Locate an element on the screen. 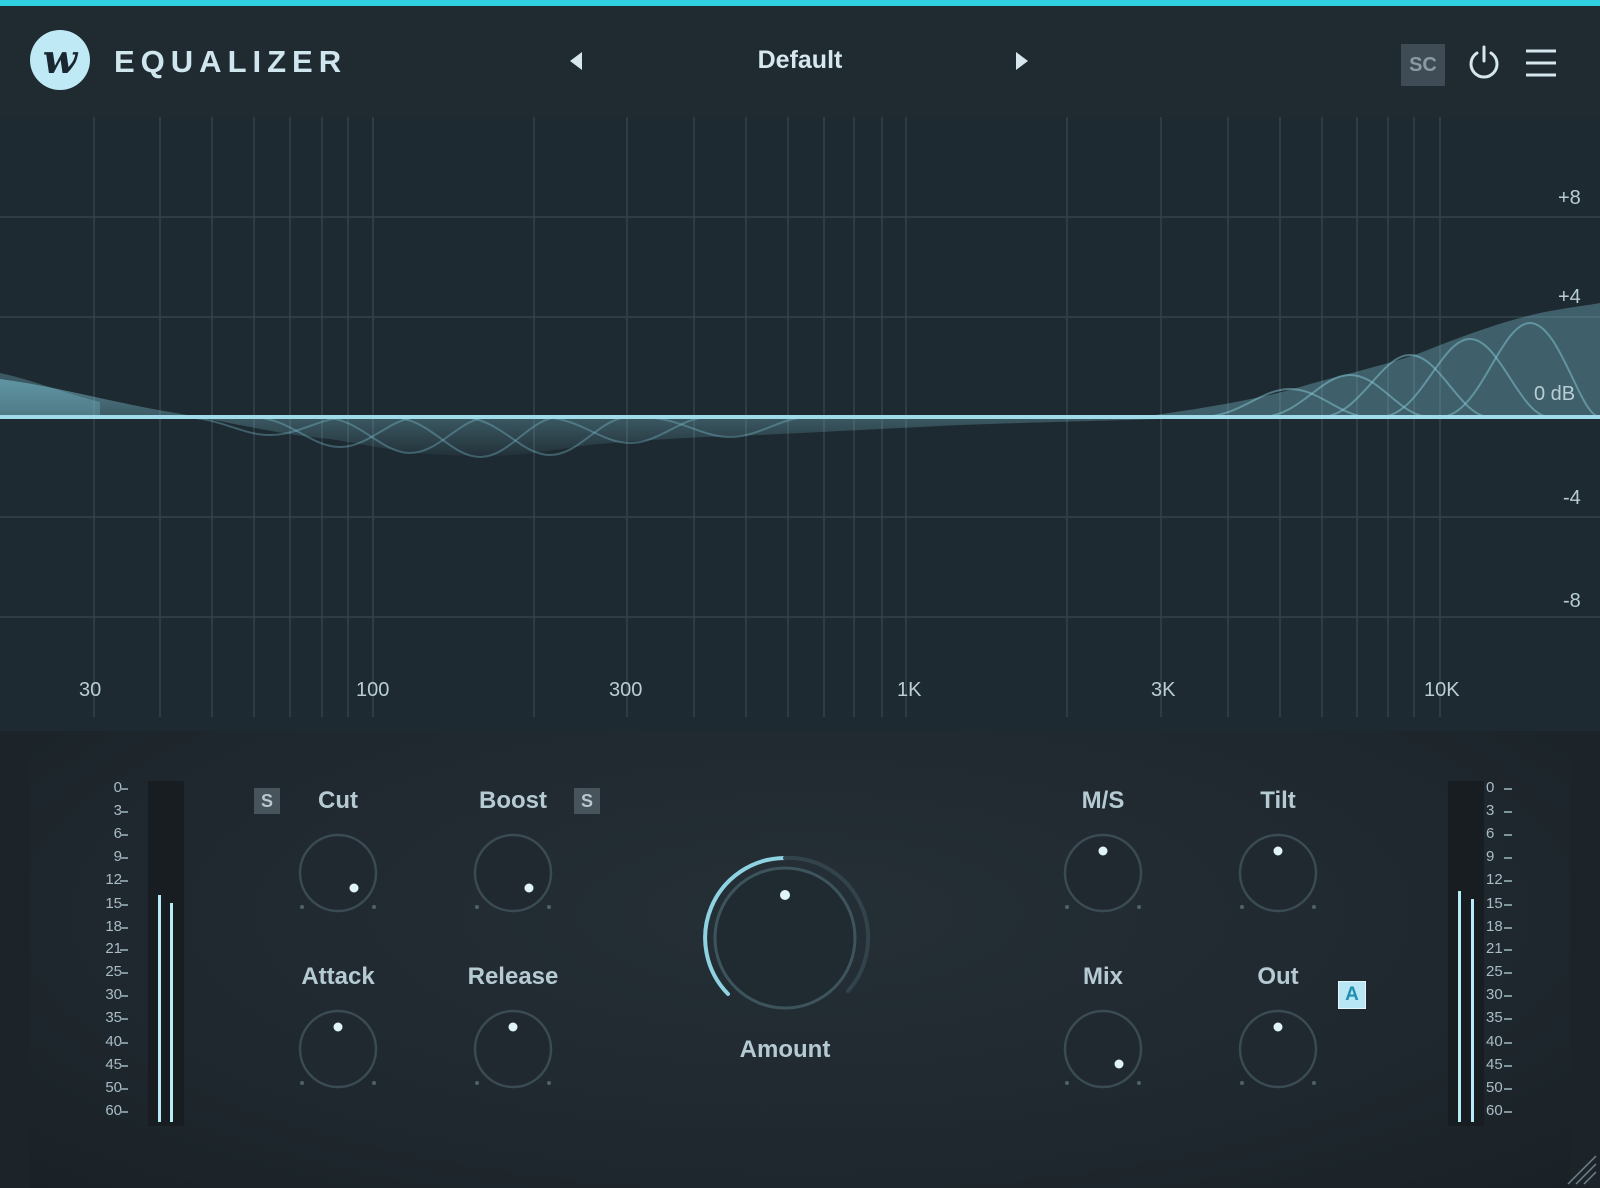  cut-knob is located at coordinates (338, 873).